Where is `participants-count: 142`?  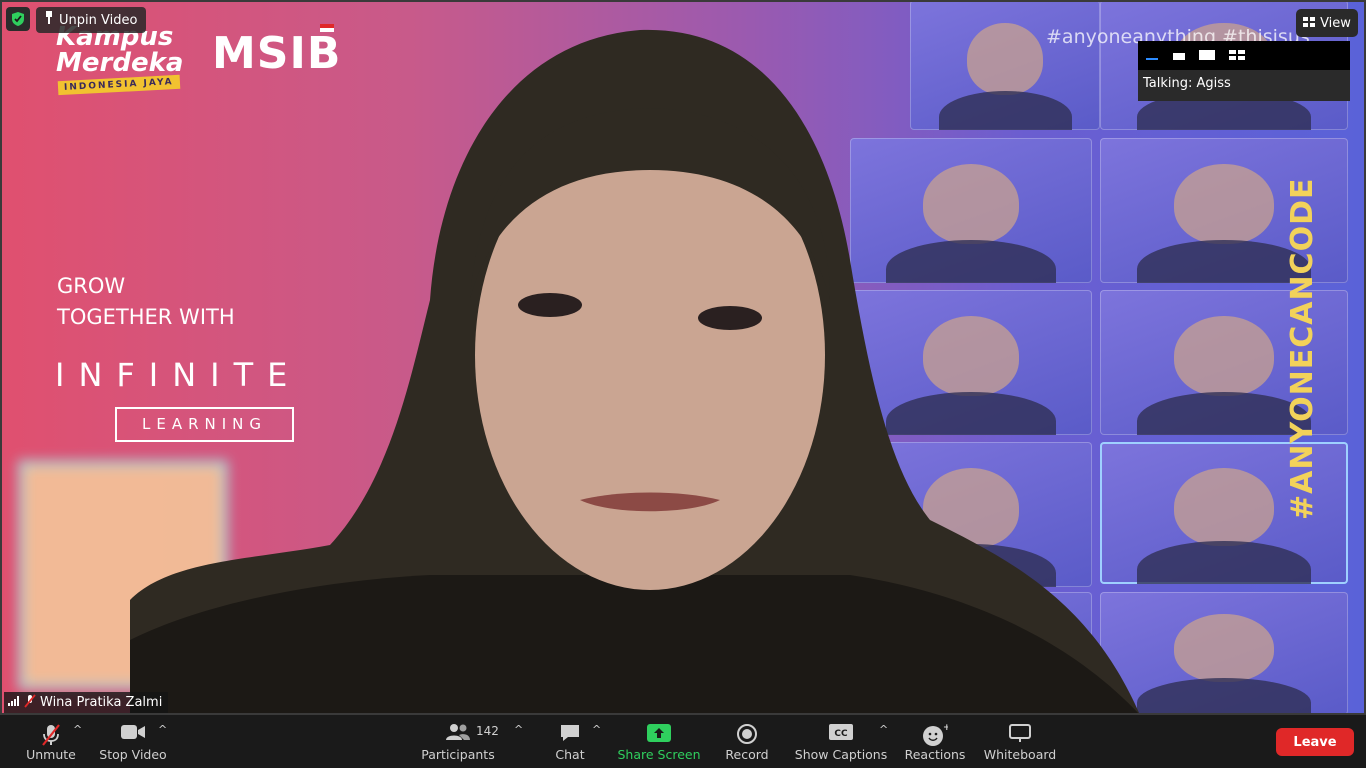 participants-count: 142 is located at coordinates (487, 731).